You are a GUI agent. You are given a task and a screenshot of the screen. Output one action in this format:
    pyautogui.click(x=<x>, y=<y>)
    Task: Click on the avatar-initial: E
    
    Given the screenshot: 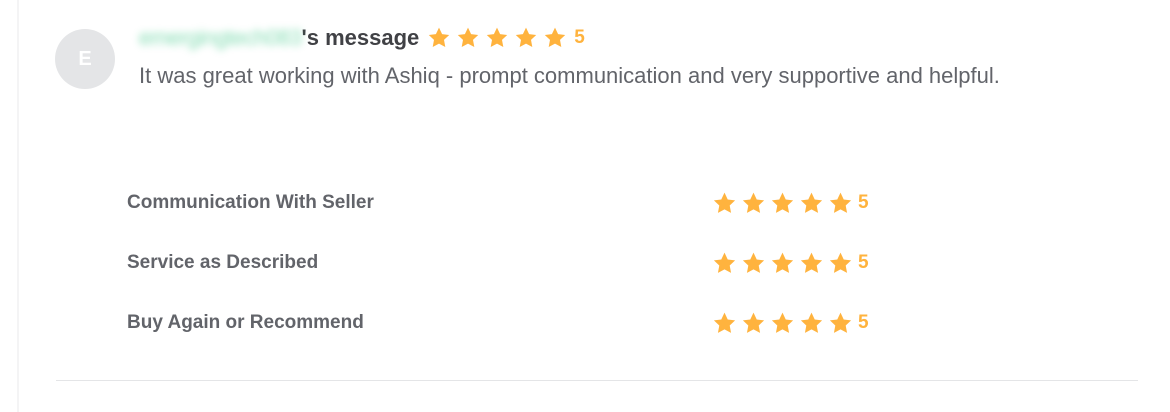 What is the action you would take?
    pyautogui.click(x=85, y=58)
    